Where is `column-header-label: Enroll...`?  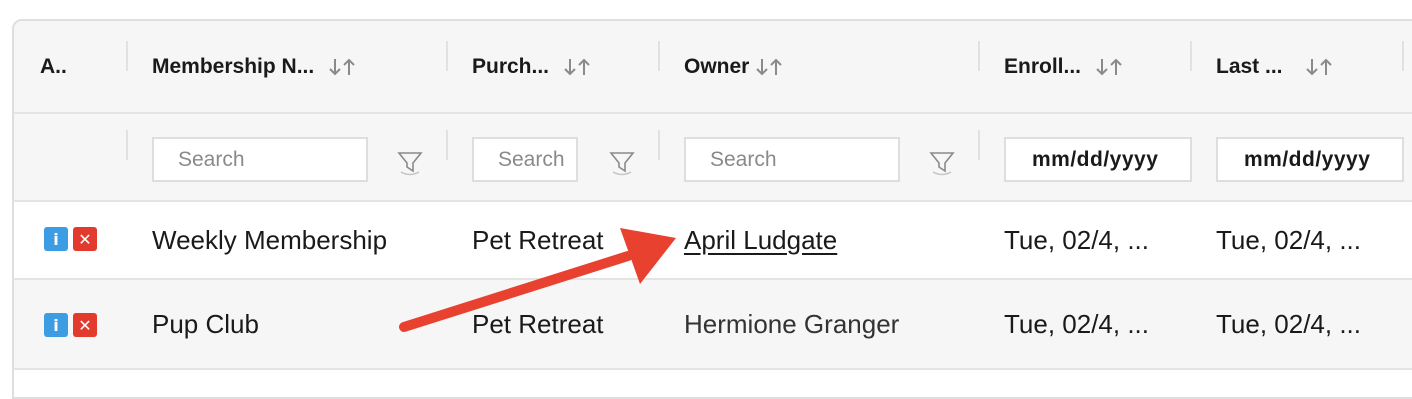 column-header-label: Enroll... is located at coordinates (1043, 66).